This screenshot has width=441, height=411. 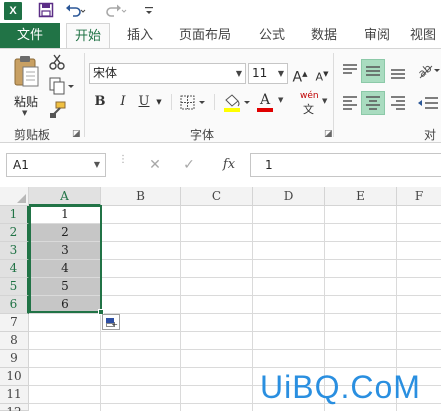 I want to click on ribbon-tabs: 文件 开始 插入 页面布局 公式 数据 审阅 视图, so click(x=220, y=36).